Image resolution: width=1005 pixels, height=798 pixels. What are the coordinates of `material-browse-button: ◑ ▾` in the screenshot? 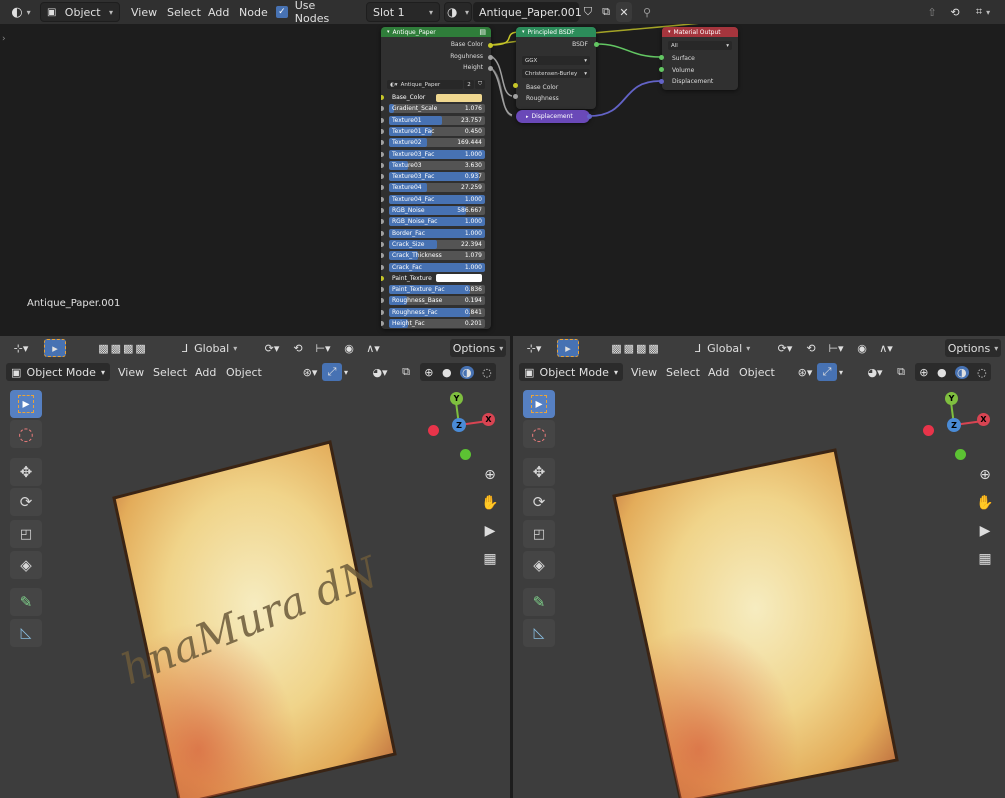 It's located at (458, 12).